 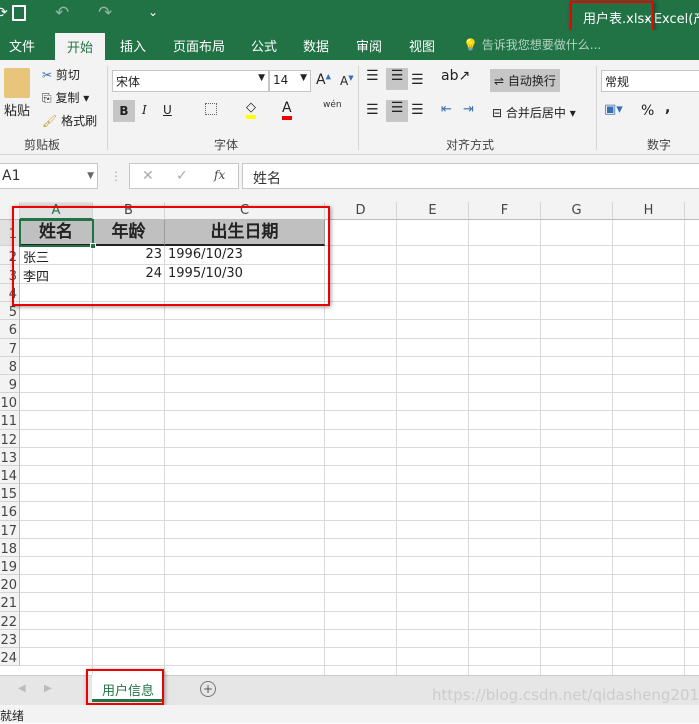 I want to click on align-bottom-icon: ☰, so click(x=417, y=80).